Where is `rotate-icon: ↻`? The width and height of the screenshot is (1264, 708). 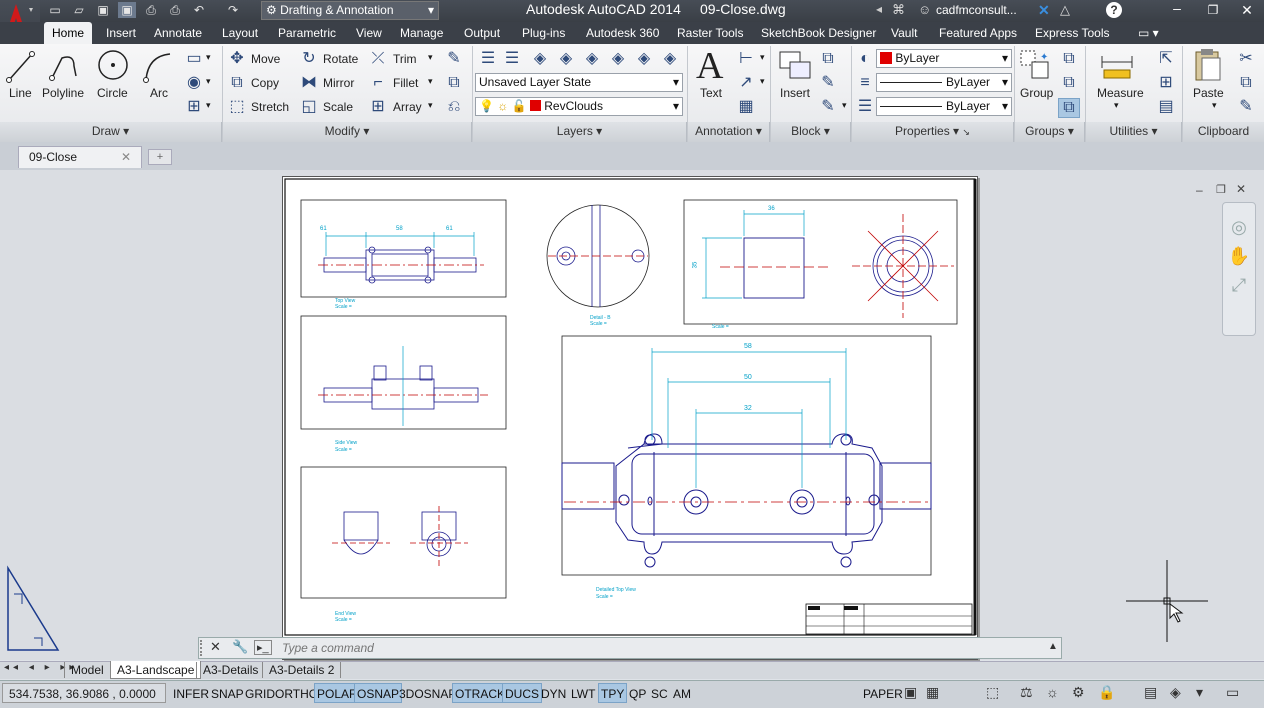 rotate-icon: ↻ is located at coordinates (309, 59).